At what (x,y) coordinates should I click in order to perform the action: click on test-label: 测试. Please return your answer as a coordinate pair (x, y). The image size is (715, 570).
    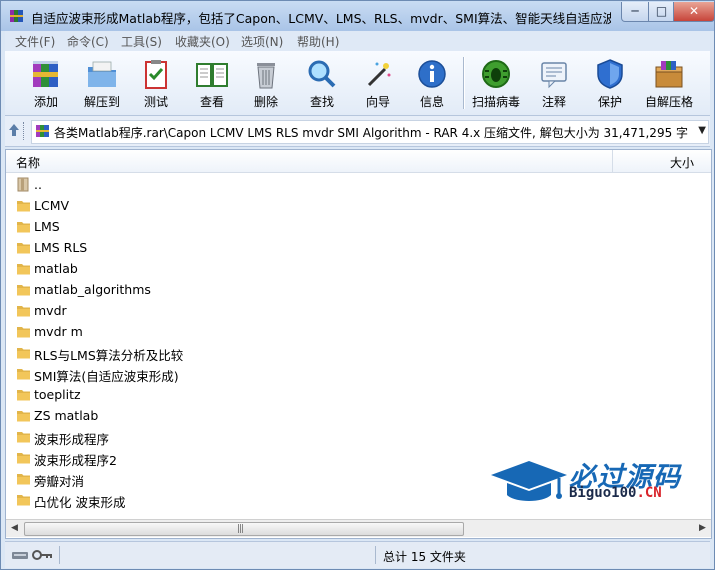
    Looking at the image, I should click on (155, 102).